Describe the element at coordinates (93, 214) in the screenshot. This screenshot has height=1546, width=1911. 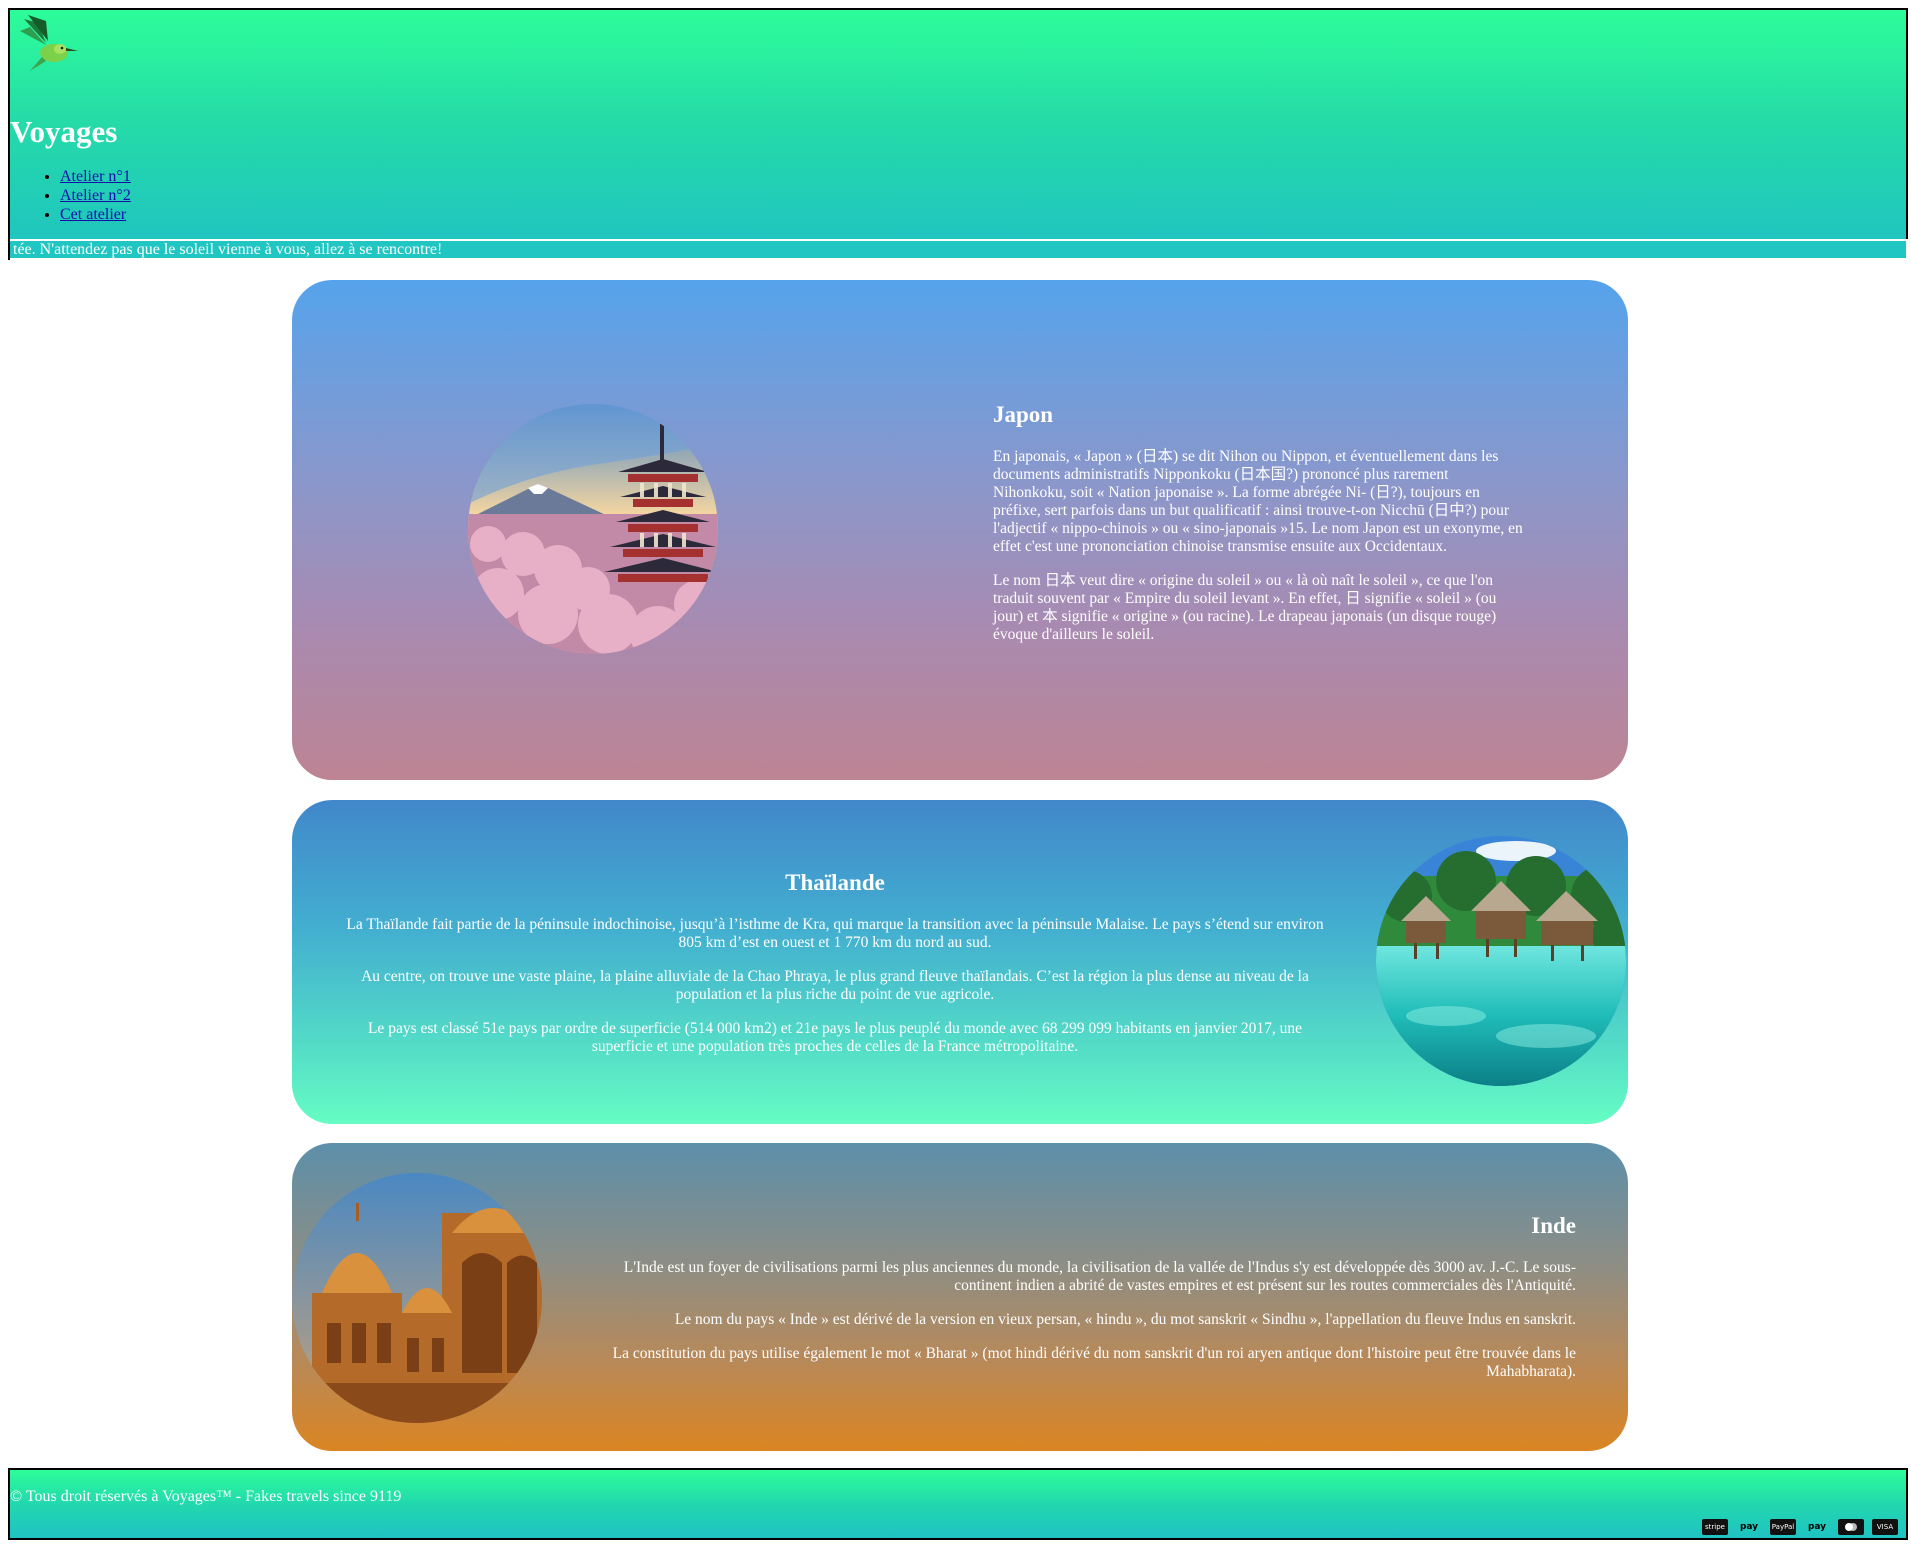
I see `nav-link-cet-atelier: Cet atelier` at that location.